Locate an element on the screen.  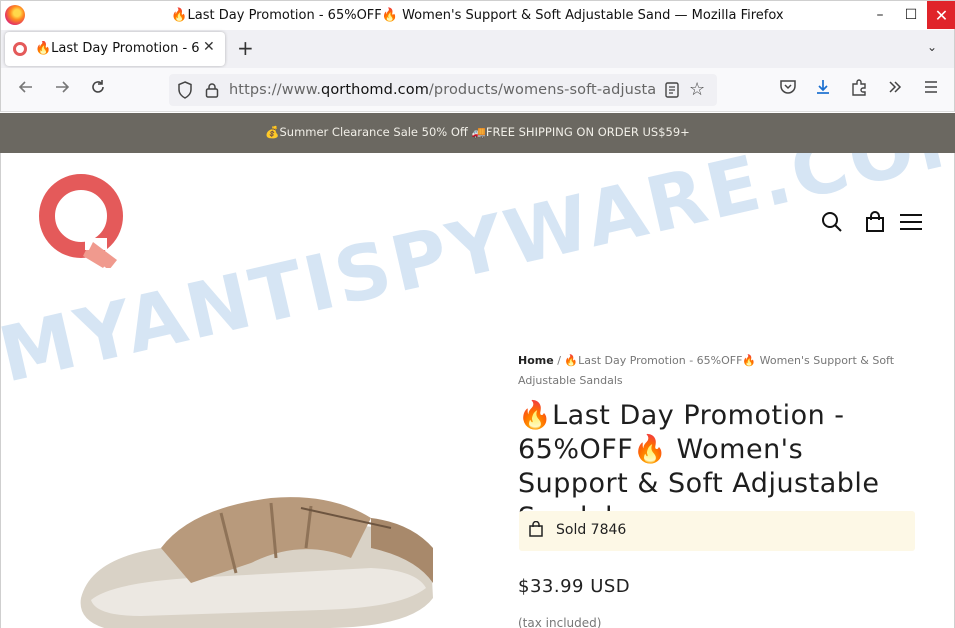
download-arrow-icon is located at coordinates (823, 87).